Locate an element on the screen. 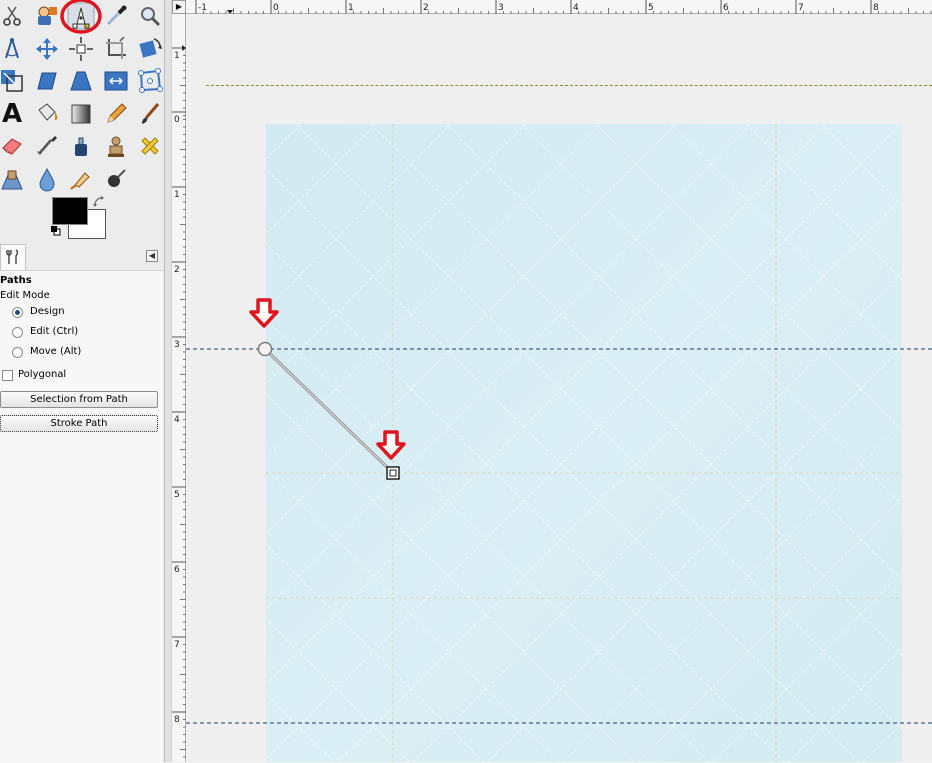 This screenshot has width=932, height=763. clone-tool-icon is located at coordinates (116, 146).